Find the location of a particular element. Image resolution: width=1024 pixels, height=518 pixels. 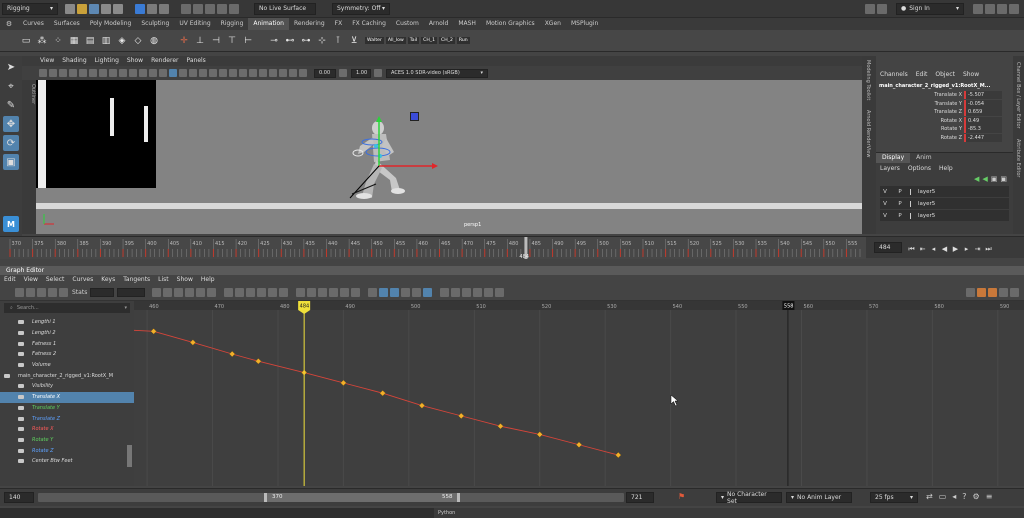

lights-icon is located at coordinates (213, 73).